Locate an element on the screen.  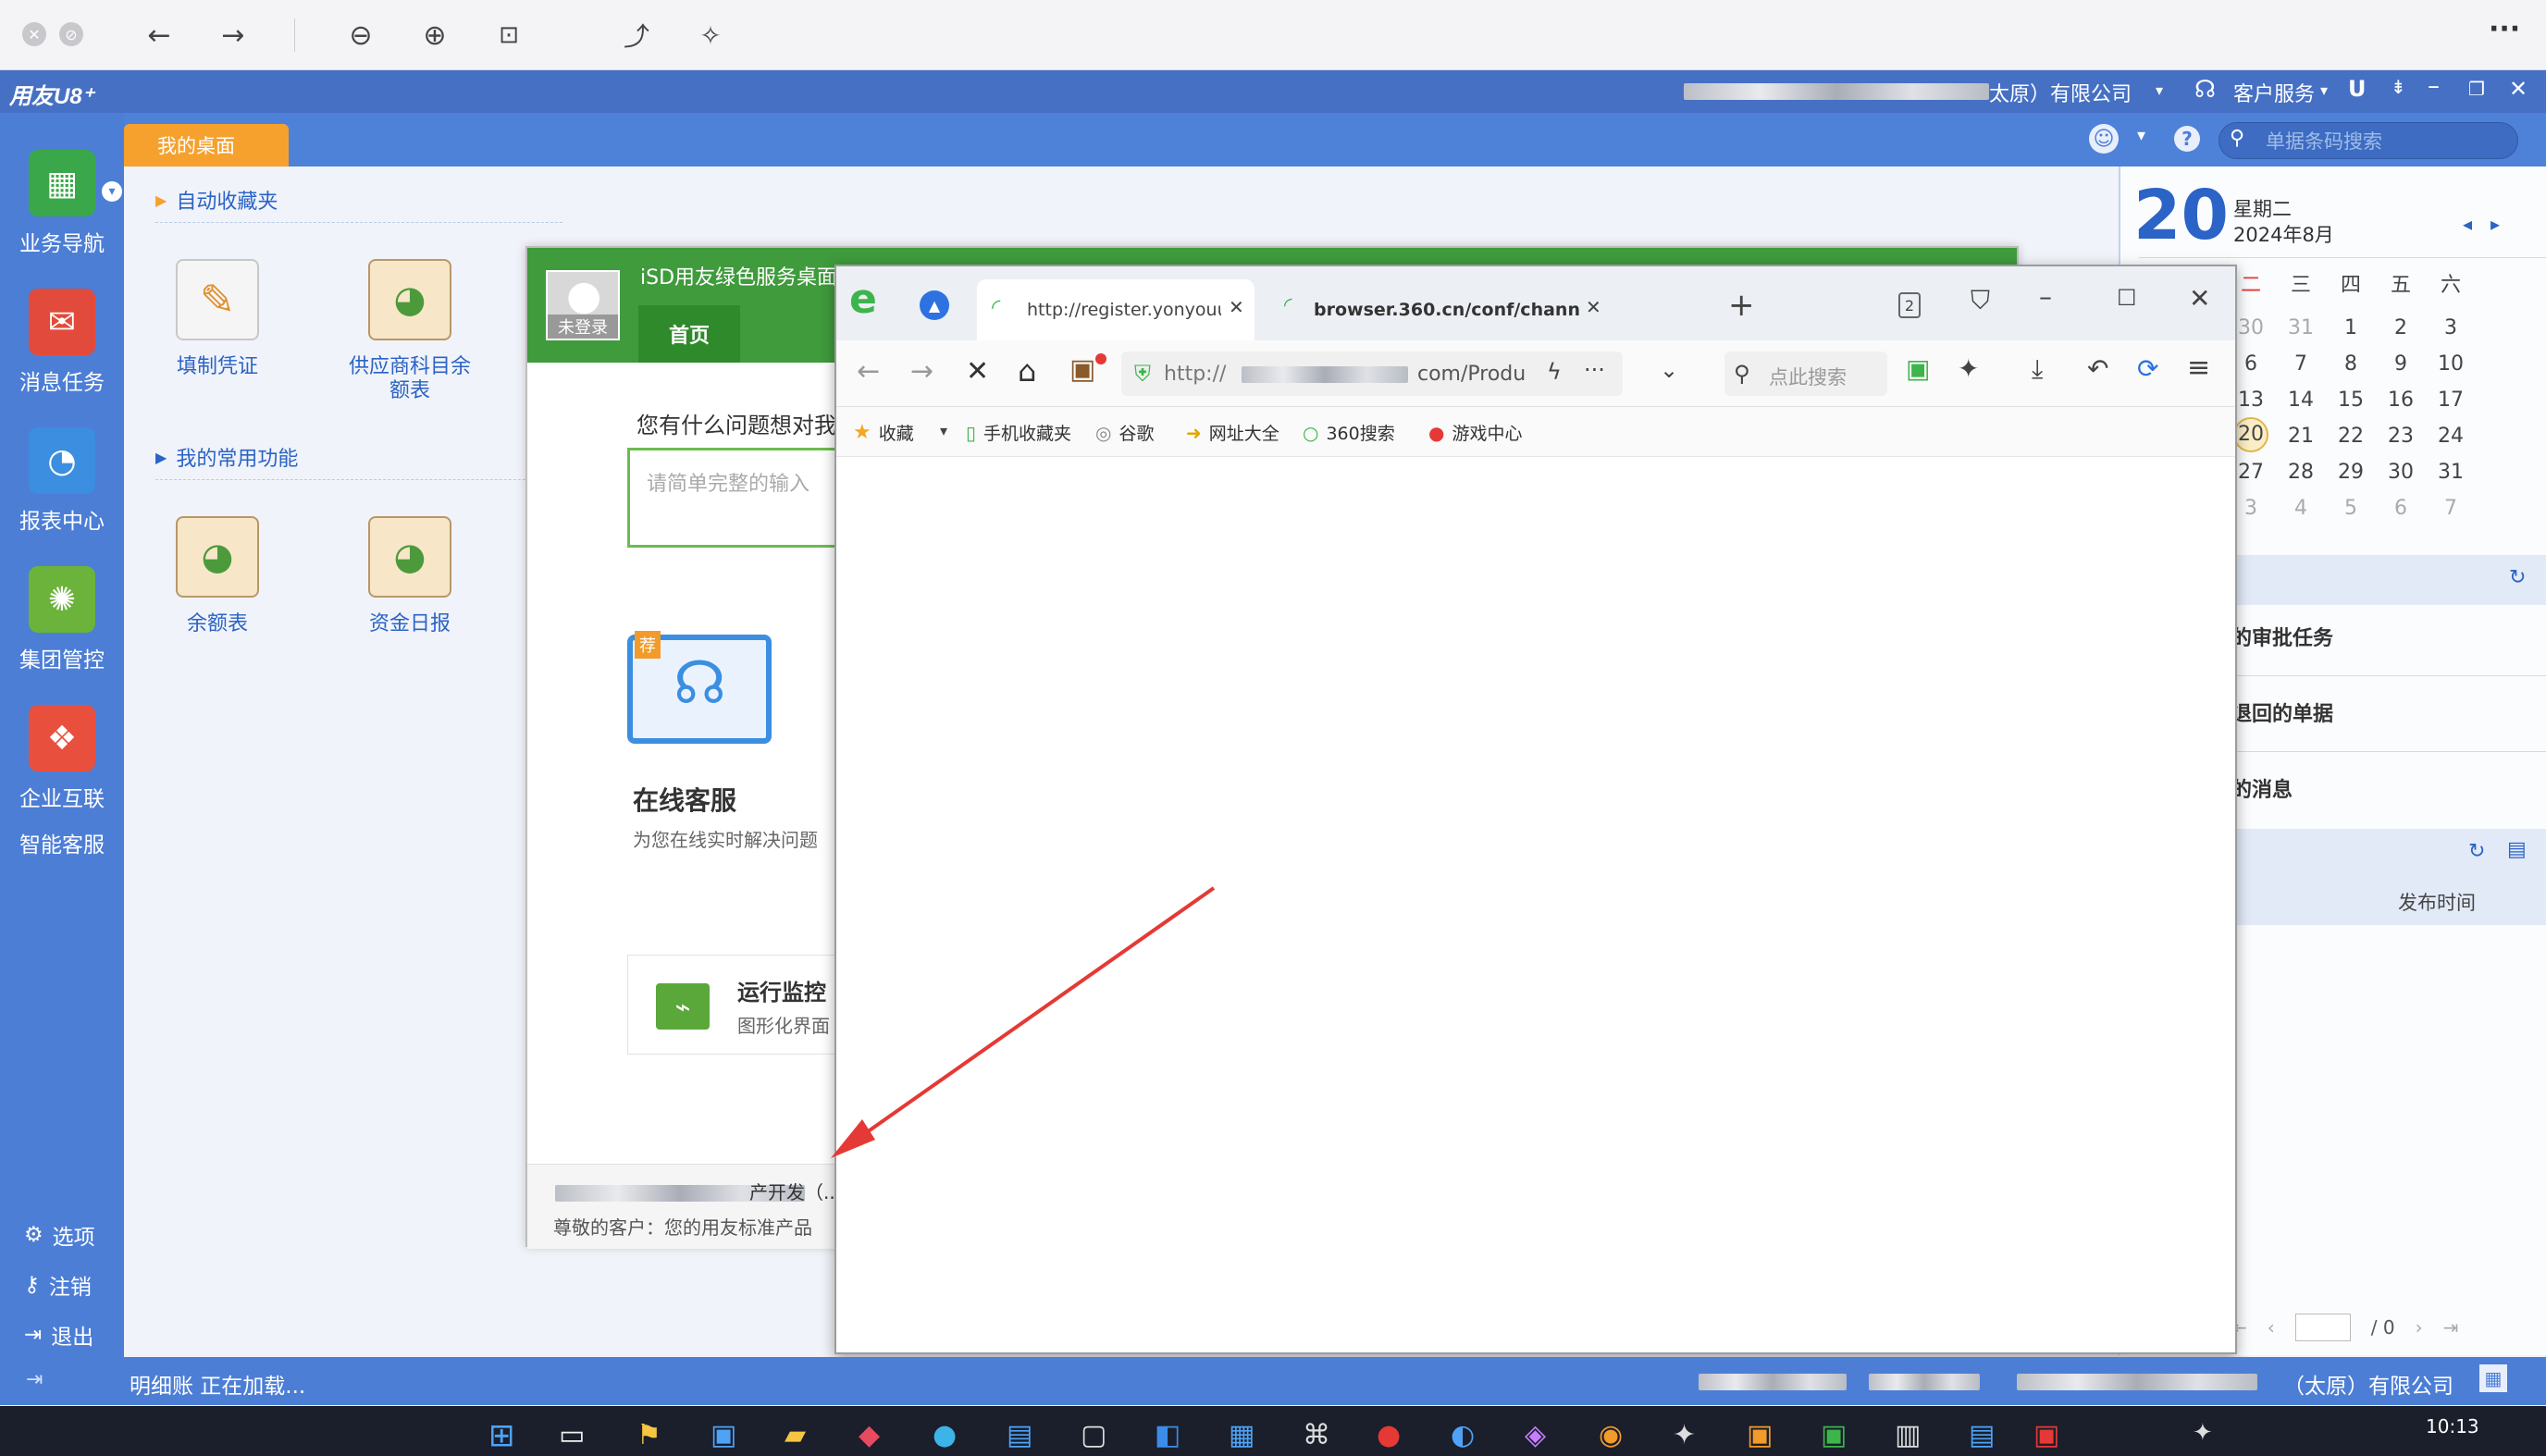
calendar-date: 4 is located at coordinates (2301, 509).